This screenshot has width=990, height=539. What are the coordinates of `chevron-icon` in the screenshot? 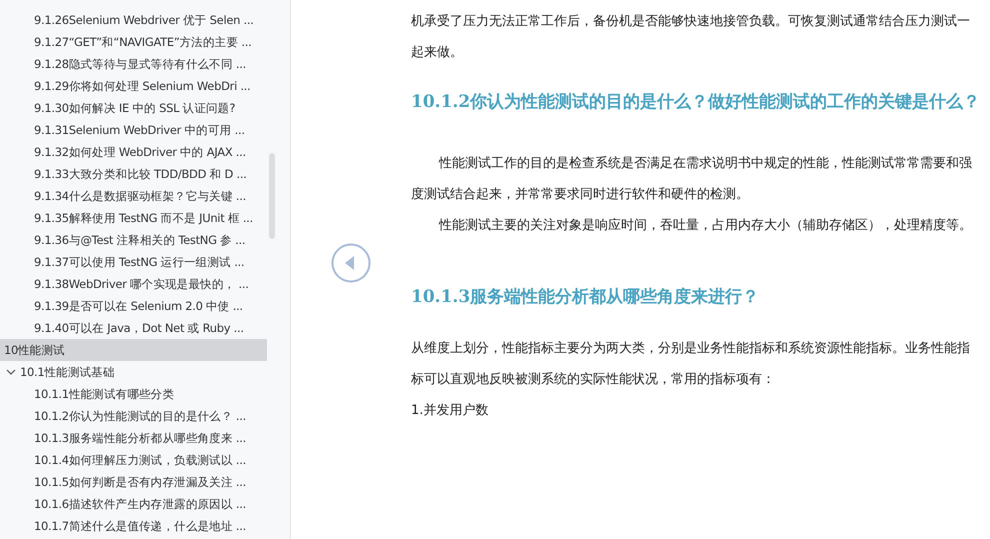 It's located at (11, 372).